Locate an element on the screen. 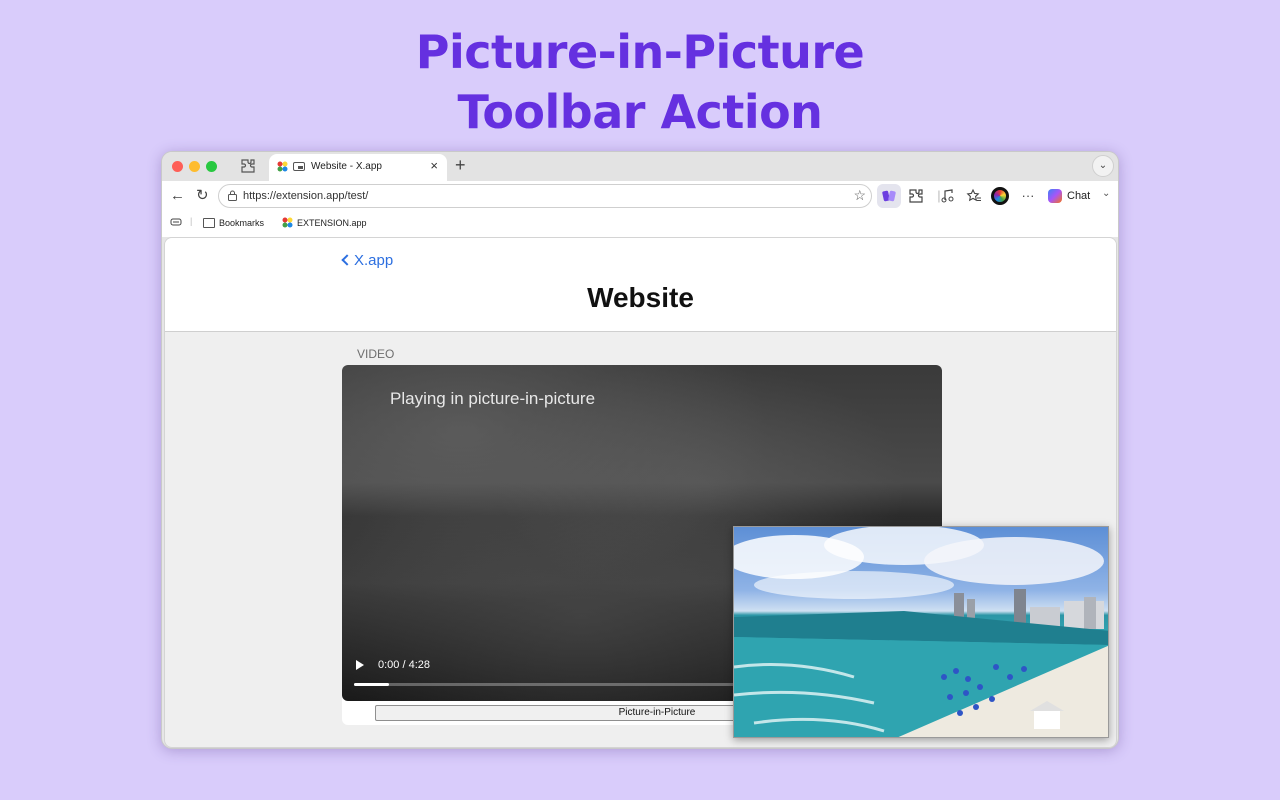 The height and width of the screenshot is (800, 1280). more-menu-icon: ··· is located at coordinates (1028, 196).